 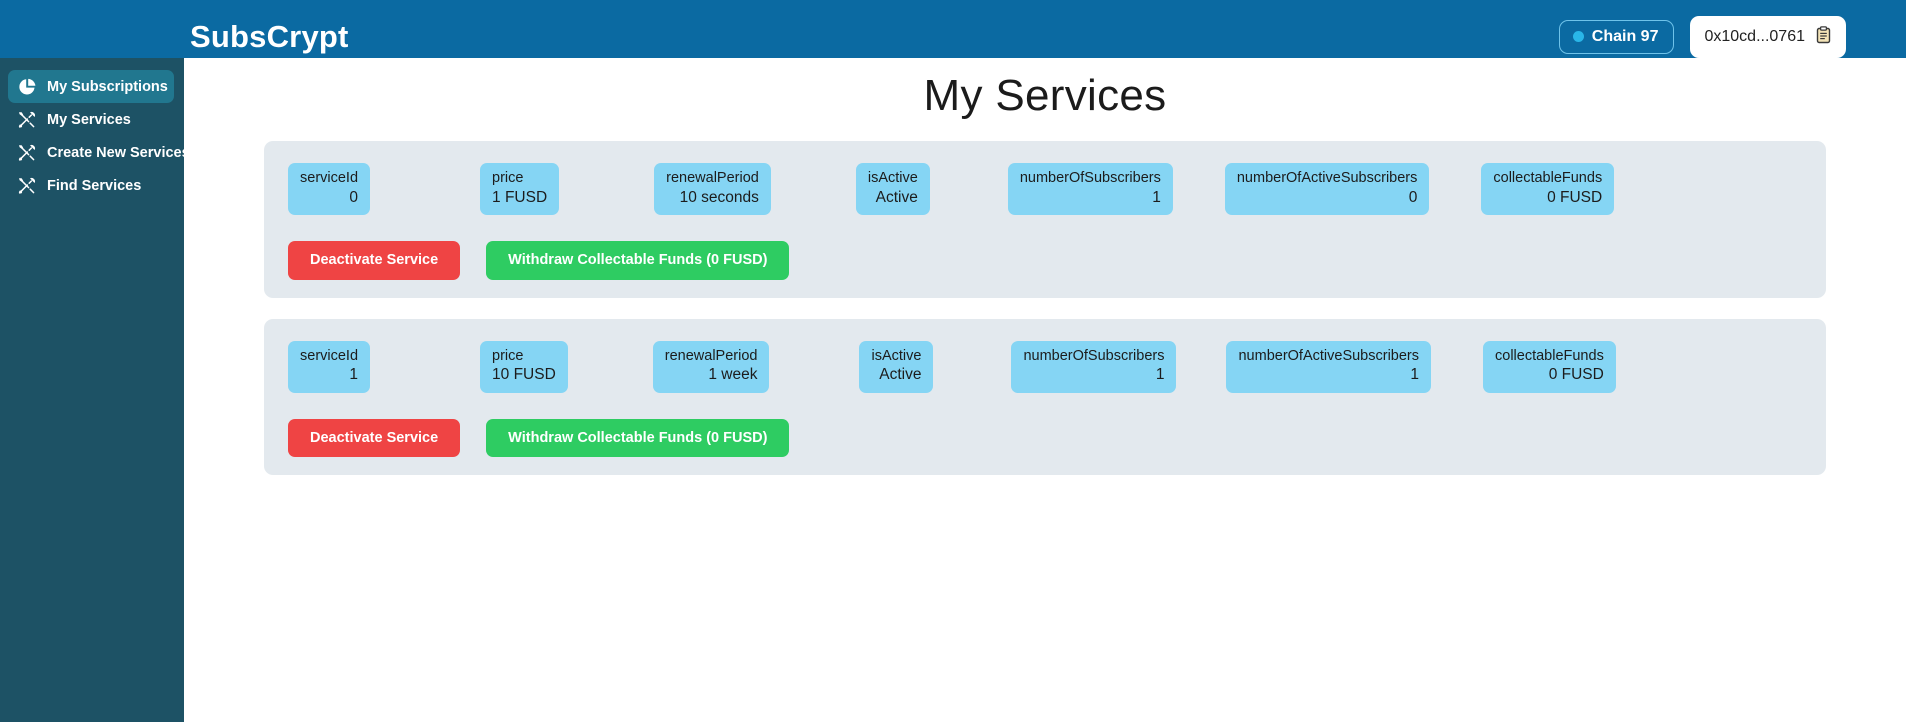 What do you see at coordinates (94, 185) in the screenshot?
I see `sidebar-item-label: Find Services` at bounding box center [94, 185].